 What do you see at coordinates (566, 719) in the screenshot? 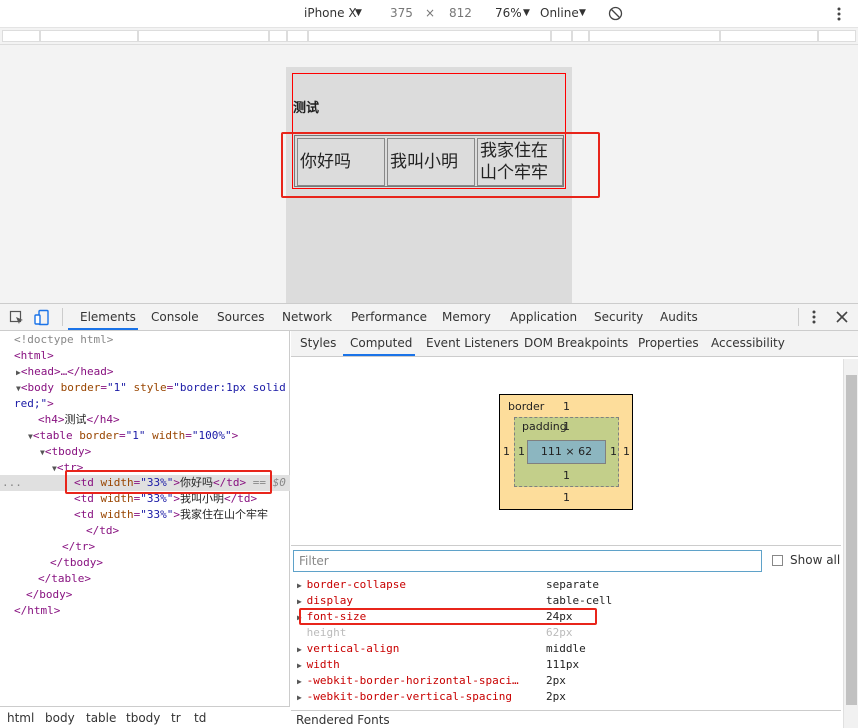
I see `rendered-fonts-section: Rendered Fonts` at bounding box center [566, 719].